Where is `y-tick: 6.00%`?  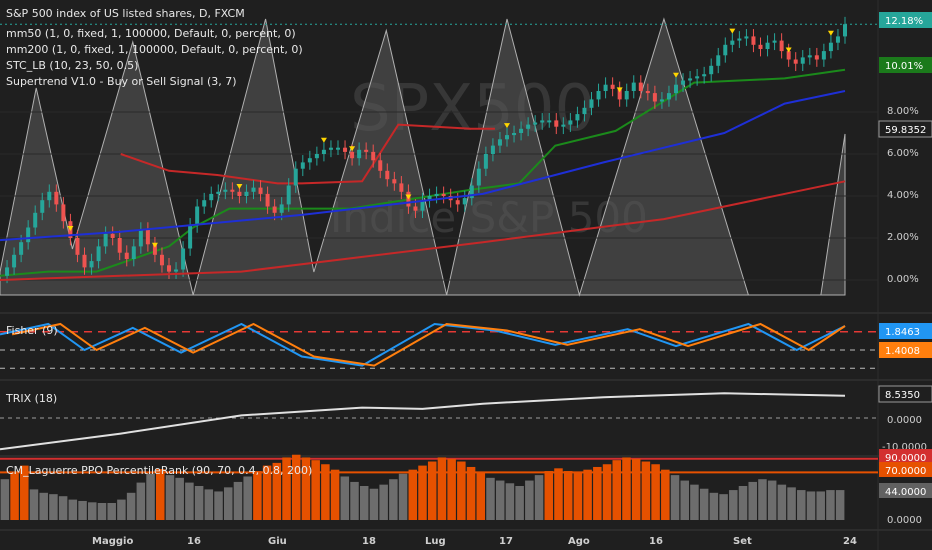 y-tick: 6.00% is located at coordinates (903, 153).